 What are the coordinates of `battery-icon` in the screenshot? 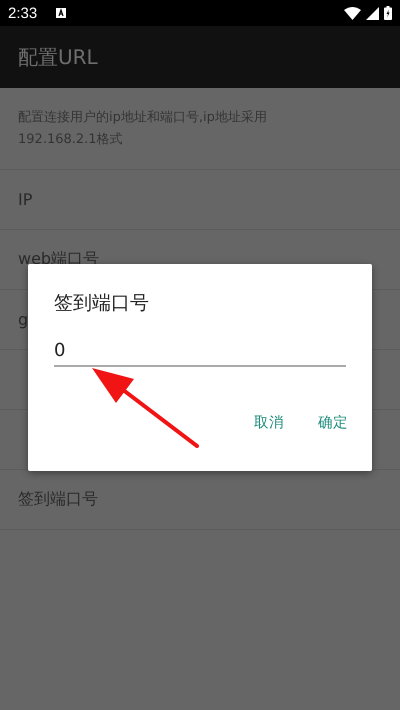 It's located at (388, 13).